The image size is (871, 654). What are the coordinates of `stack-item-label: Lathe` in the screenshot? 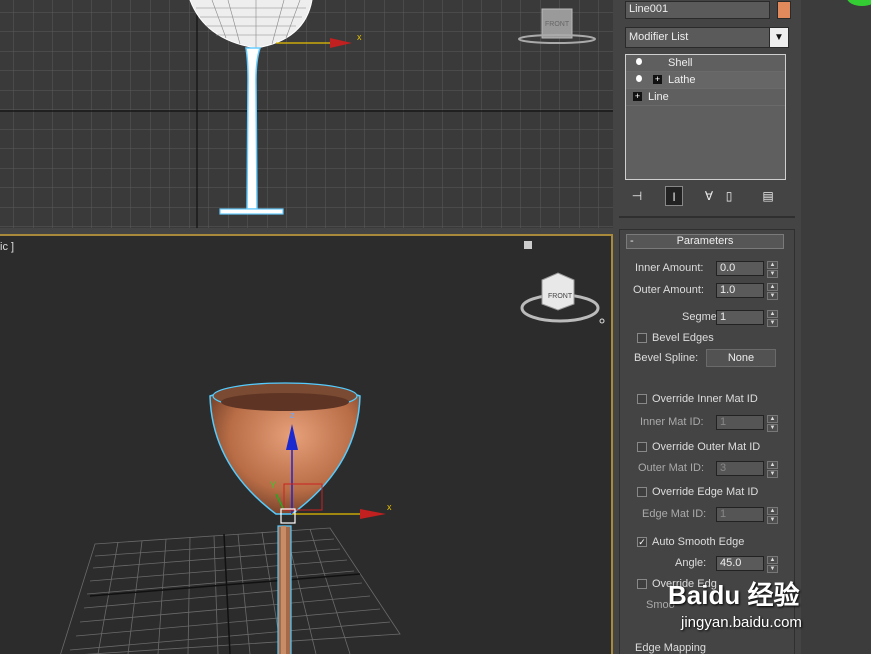 It's located at (682, 80).